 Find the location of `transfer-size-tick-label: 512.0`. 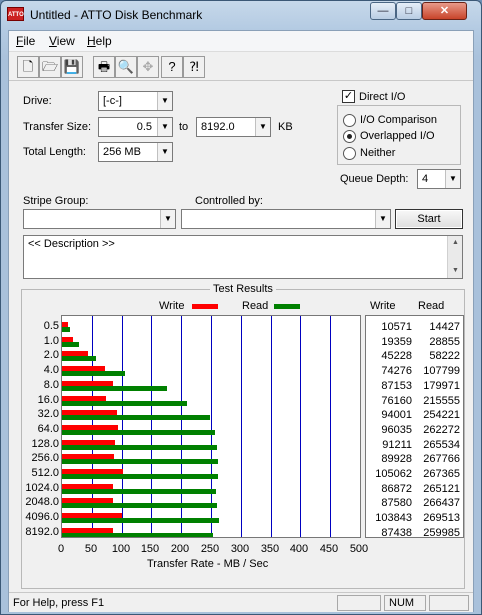

transfer-size-tick-label: 512.0 is located at coordinates (45, 473).